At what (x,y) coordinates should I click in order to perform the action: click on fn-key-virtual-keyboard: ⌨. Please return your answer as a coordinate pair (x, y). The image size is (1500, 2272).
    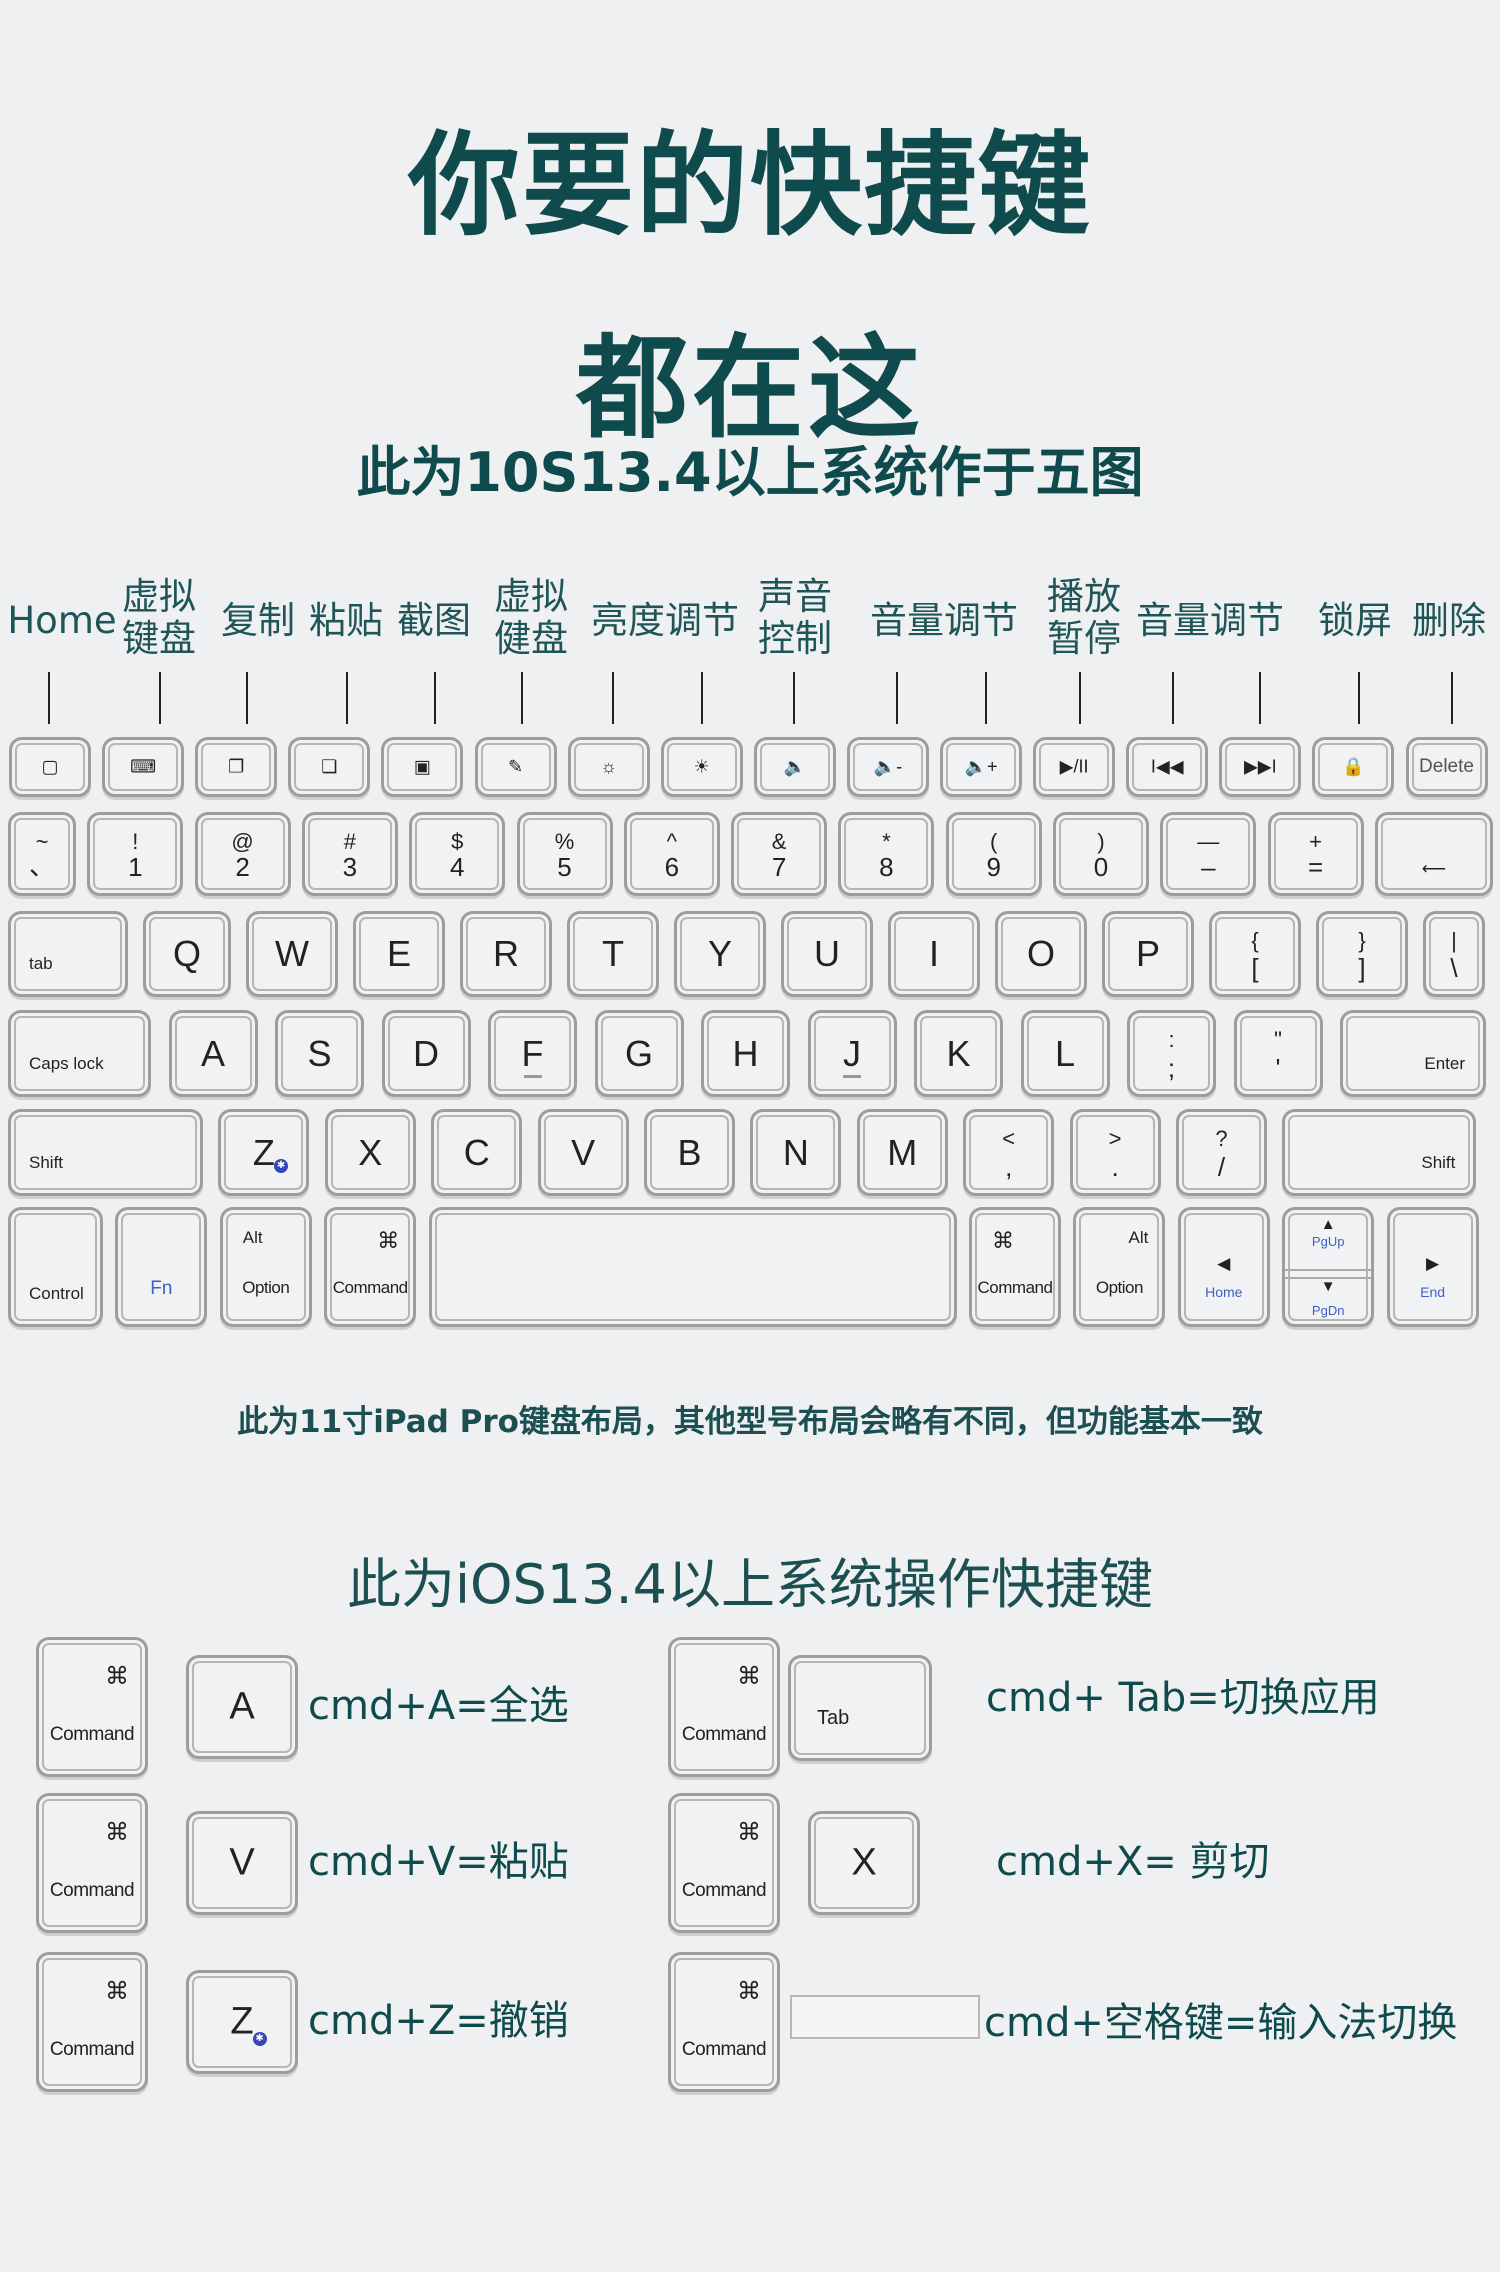
    Looking at the image, I should click on (143, 767).